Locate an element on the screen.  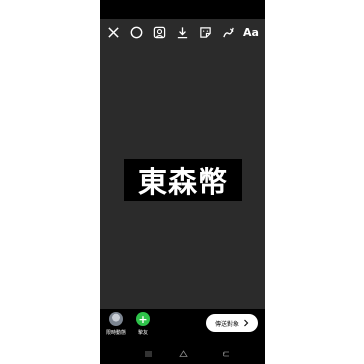
editor-toolbar: Aa is located at coordinates (182, 32).